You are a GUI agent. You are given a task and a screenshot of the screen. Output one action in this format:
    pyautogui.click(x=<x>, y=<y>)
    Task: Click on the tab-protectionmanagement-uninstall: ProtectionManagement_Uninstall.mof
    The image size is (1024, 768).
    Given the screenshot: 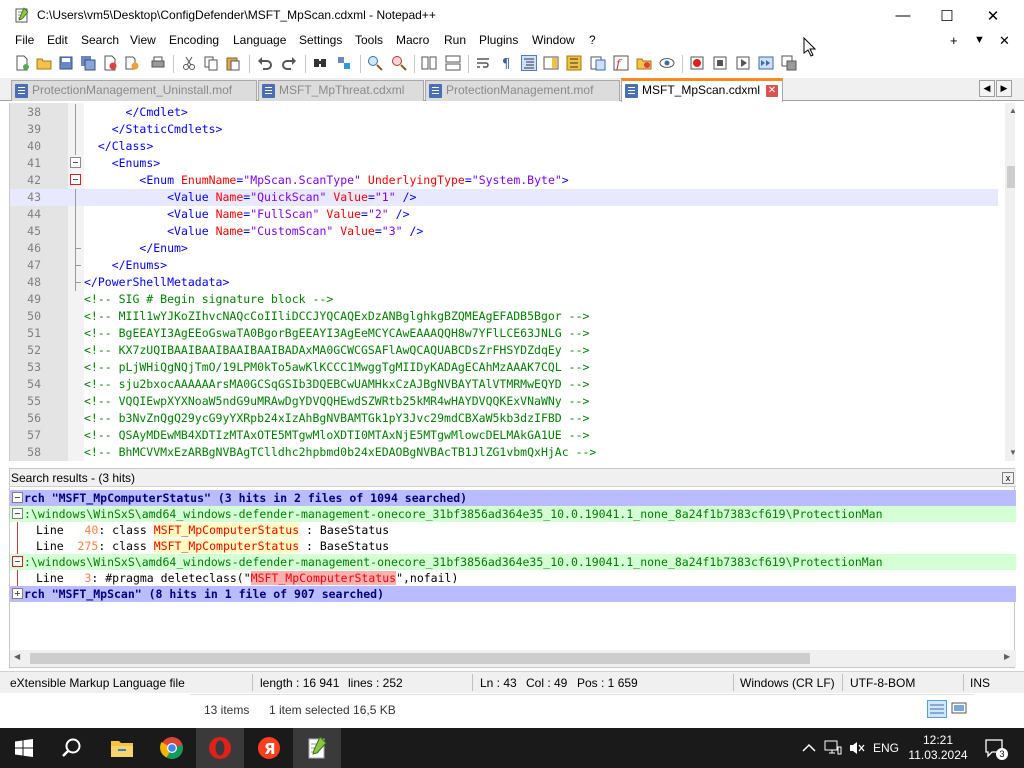 What is the action you would take?
    pyautogui.click(x=134, y=90)
    